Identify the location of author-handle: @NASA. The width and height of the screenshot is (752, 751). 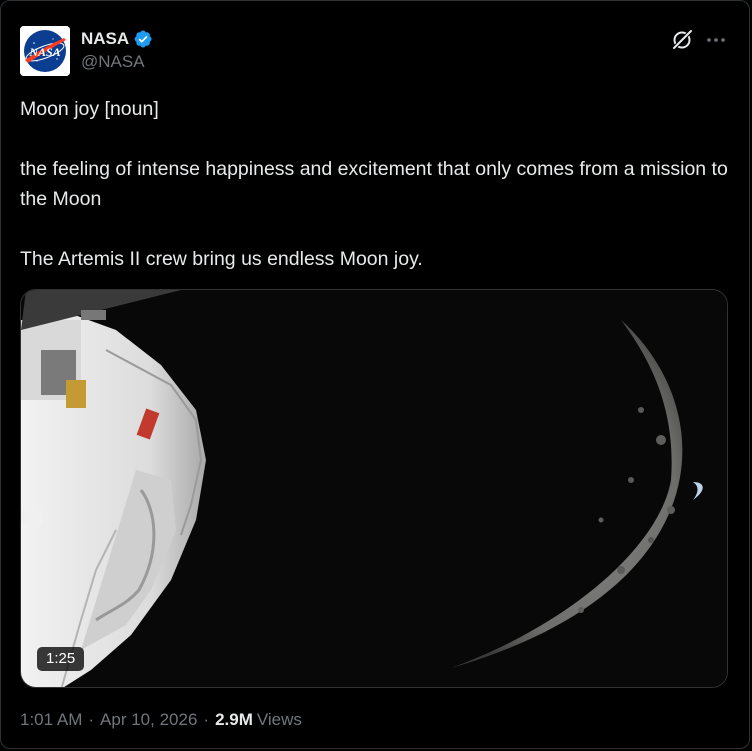
(113, 62).